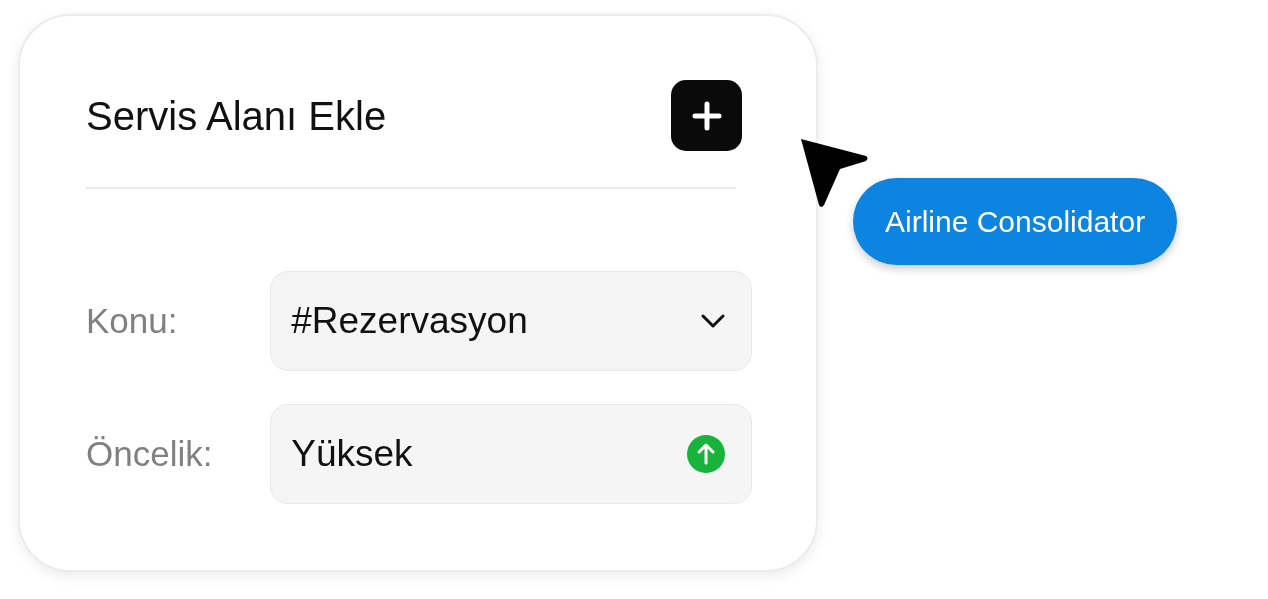 The image size is (1268, 599). Describe the element at coordinates (511, 454) in the screenshot. I see `priority-field: Yüksek` at that location.